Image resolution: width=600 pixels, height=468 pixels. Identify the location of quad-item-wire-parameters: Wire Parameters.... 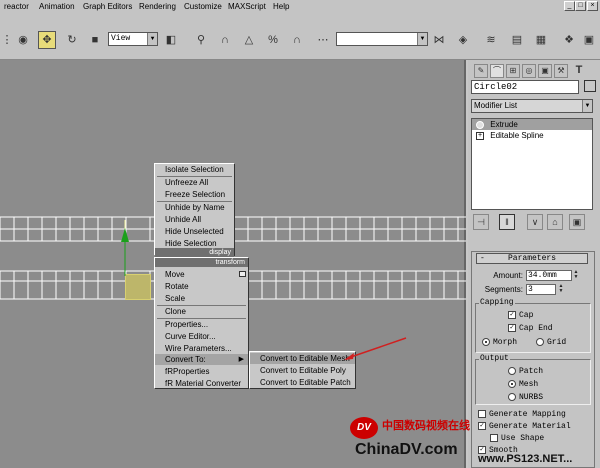
(201, 348).